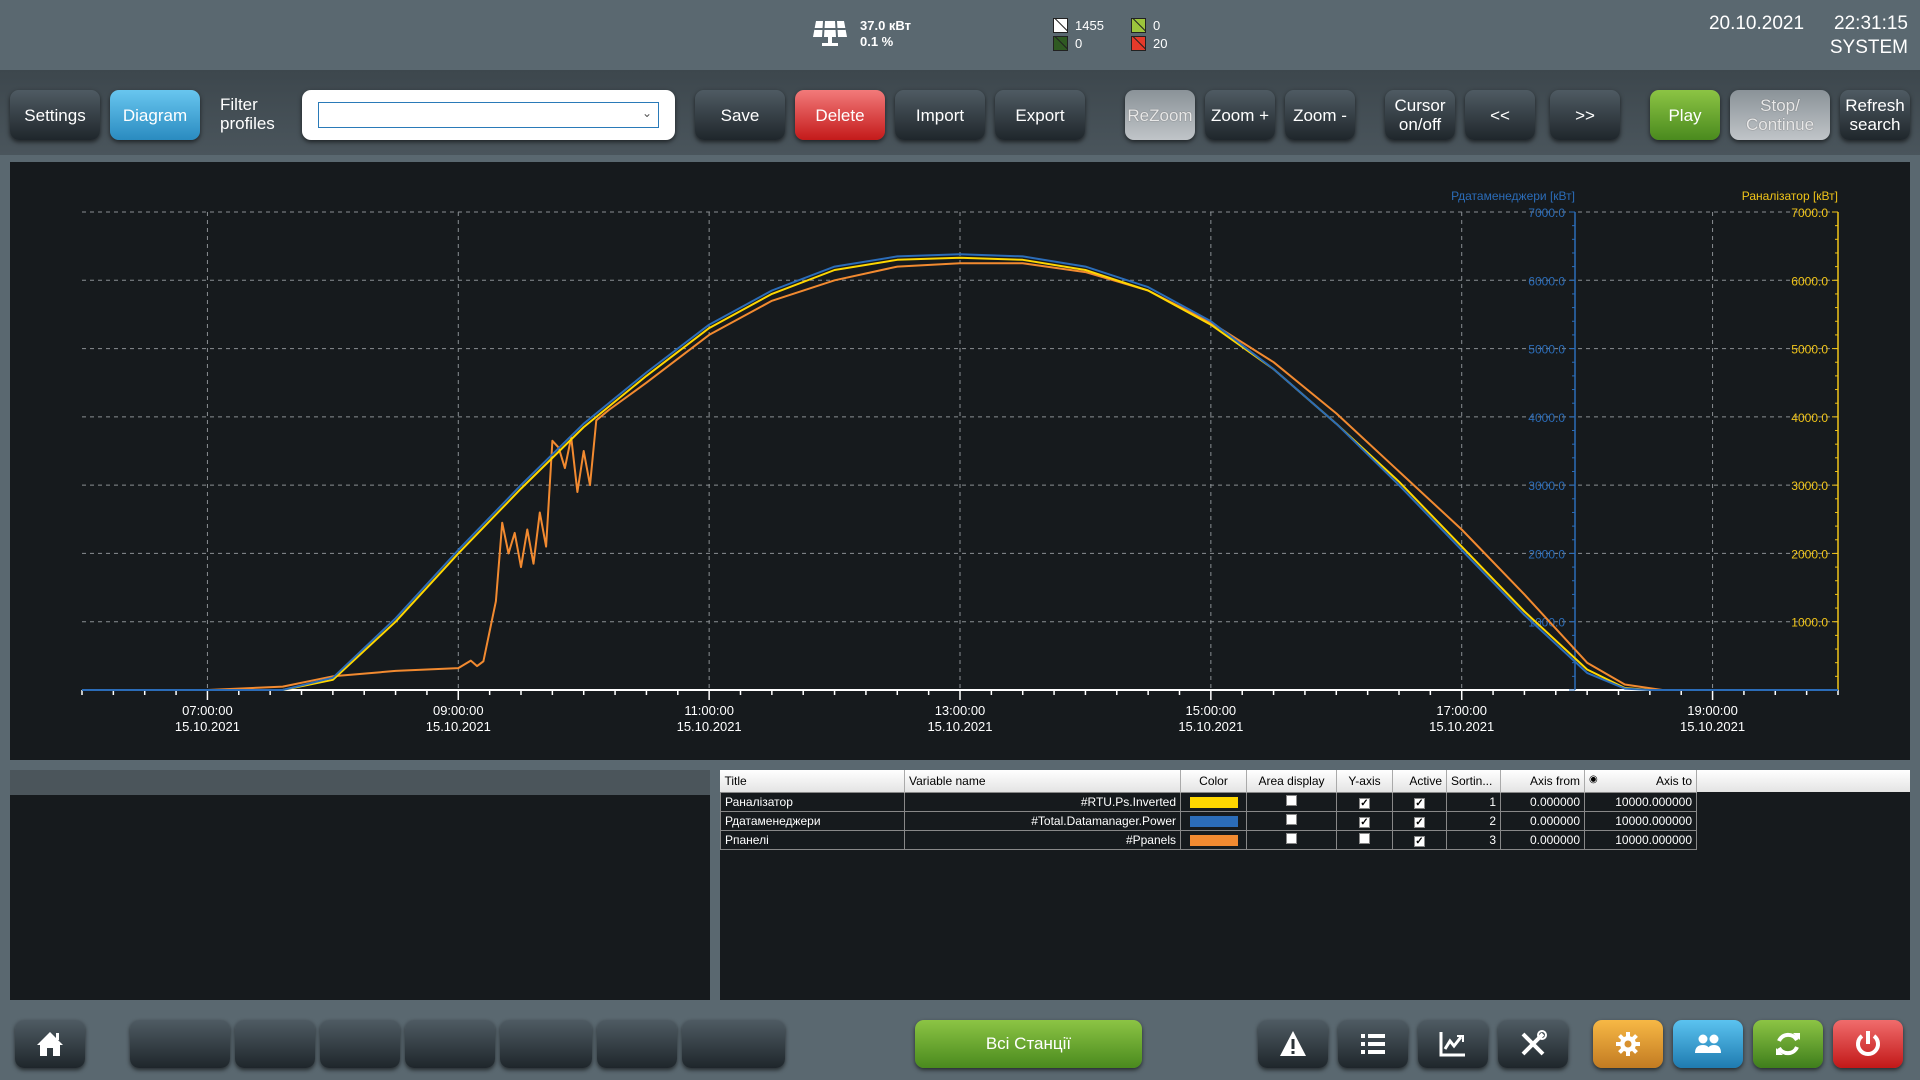  I want to click on table-row: Рпанелі #Ppanels ✓ 3 0.000000 10000.000000, so click(1208, 839).